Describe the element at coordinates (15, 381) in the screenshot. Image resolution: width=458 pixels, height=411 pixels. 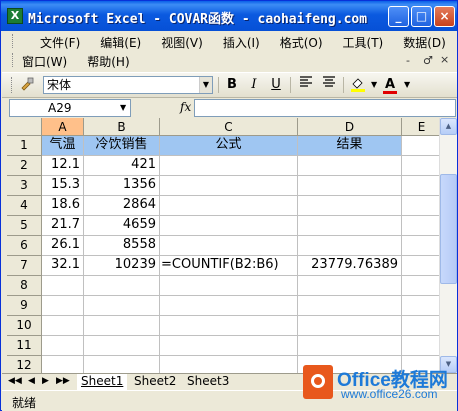
I see `first-sheet-icon: ◀◀` at that location.